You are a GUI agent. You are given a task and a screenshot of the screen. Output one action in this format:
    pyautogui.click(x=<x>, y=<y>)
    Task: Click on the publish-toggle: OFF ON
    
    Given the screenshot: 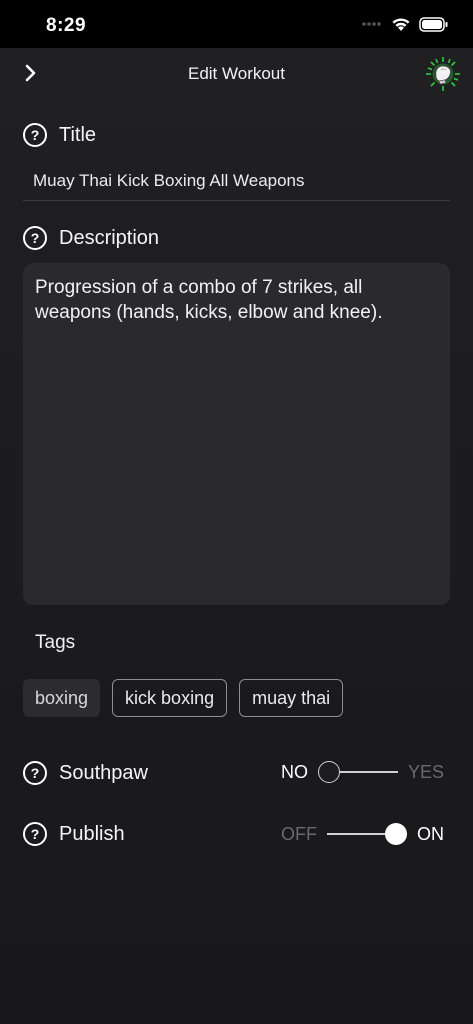 What is the action you would take?
    pyautogui.click(x=362, y=834)
    